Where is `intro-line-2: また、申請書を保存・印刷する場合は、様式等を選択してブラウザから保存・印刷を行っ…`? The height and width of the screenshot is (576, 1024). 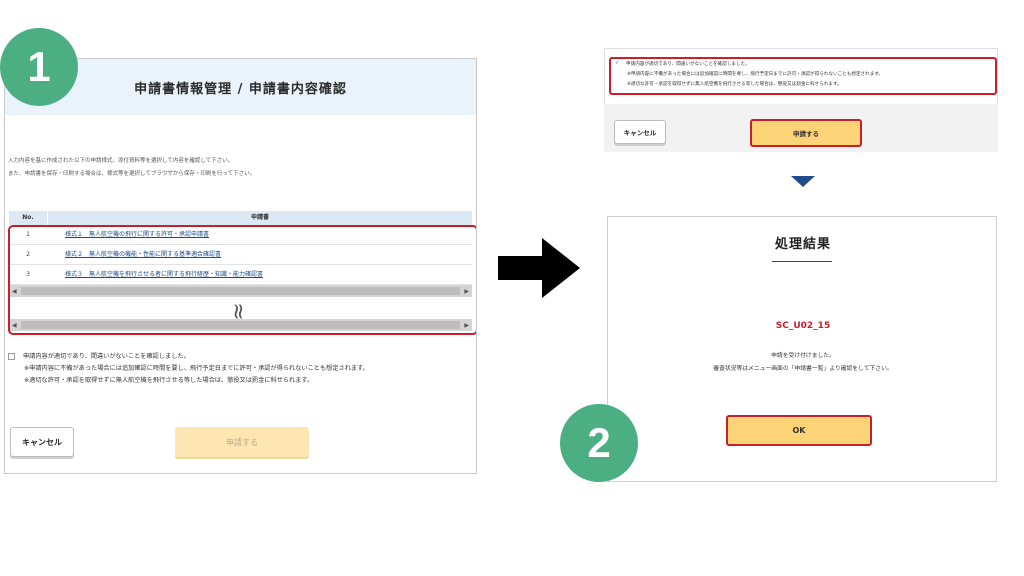 intro-line-2: また、申請書を保存・印刷する場合は、様式等を選択してブラウザから保存・印刷を行っ… is located at coordinates (132, 174).